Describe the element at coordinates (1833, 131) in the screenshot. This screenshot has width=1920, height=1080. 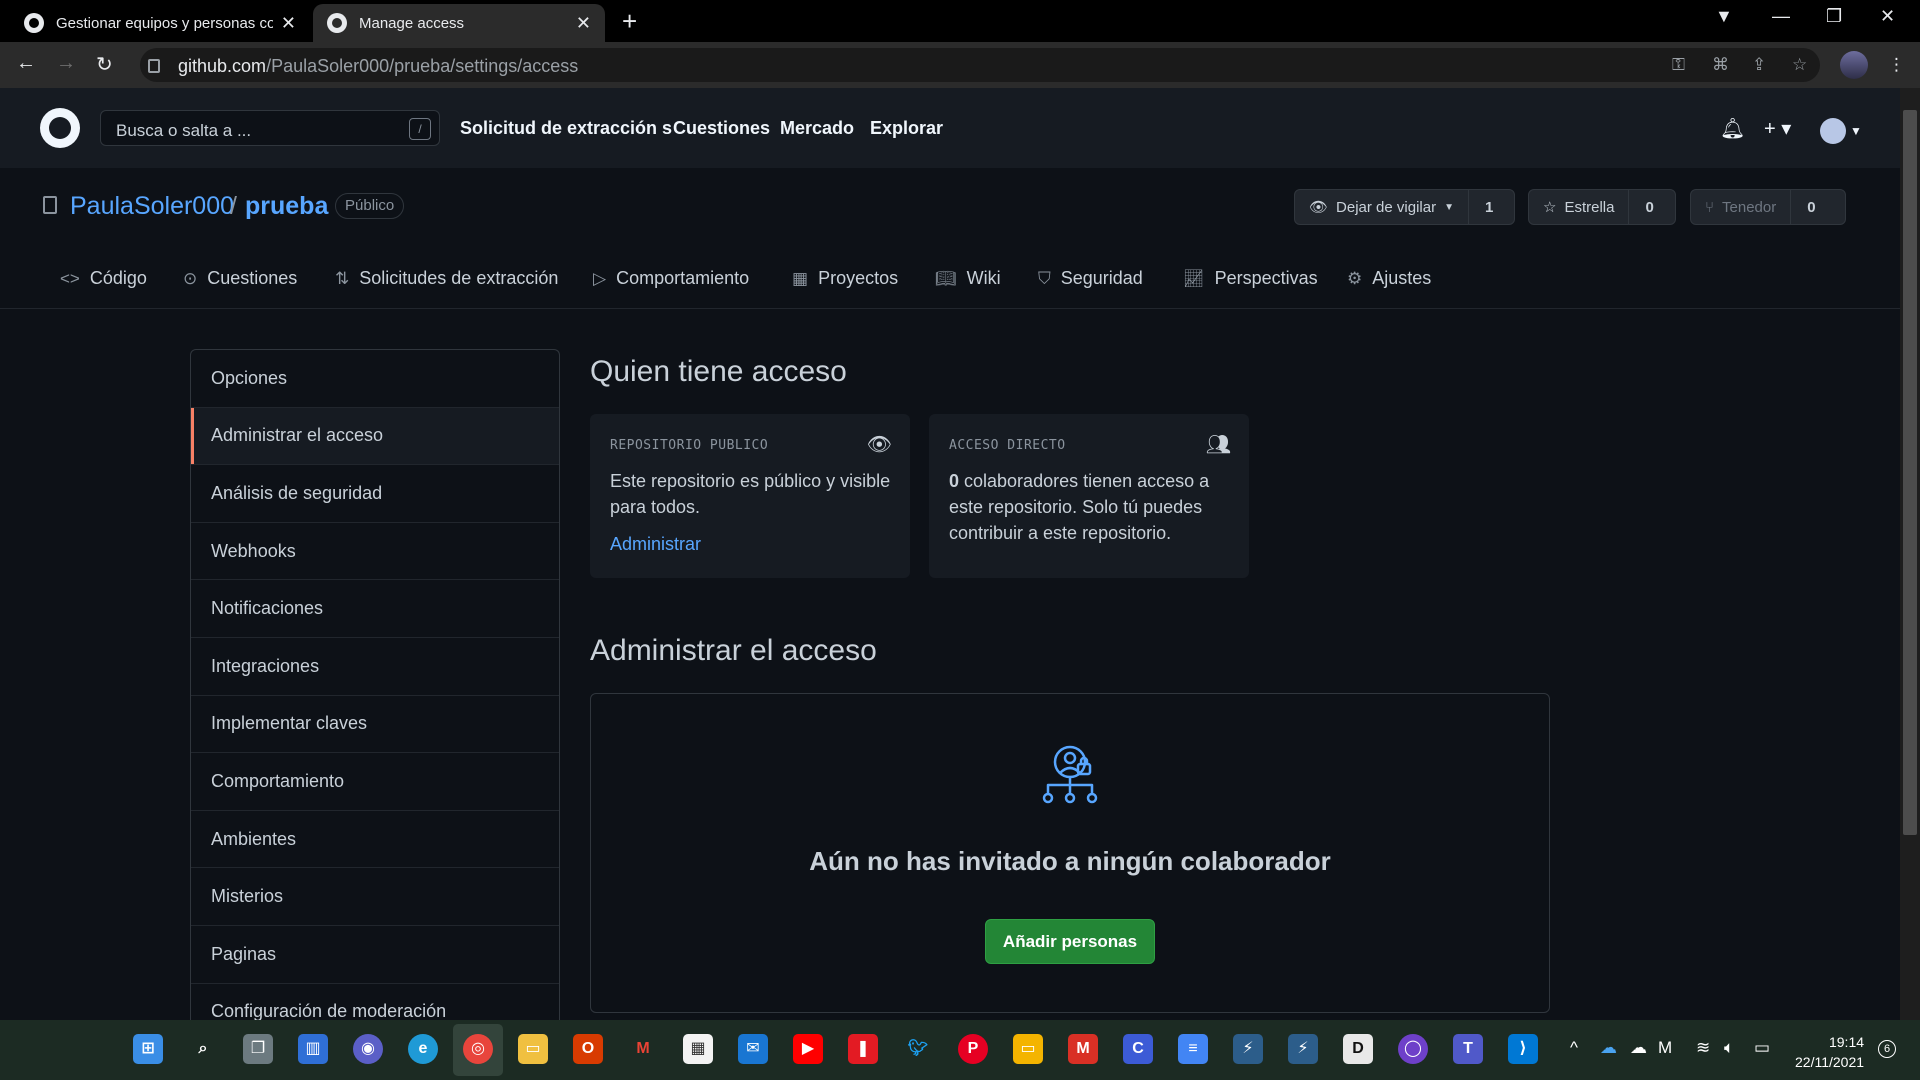
I see `user-avatar` at that location.